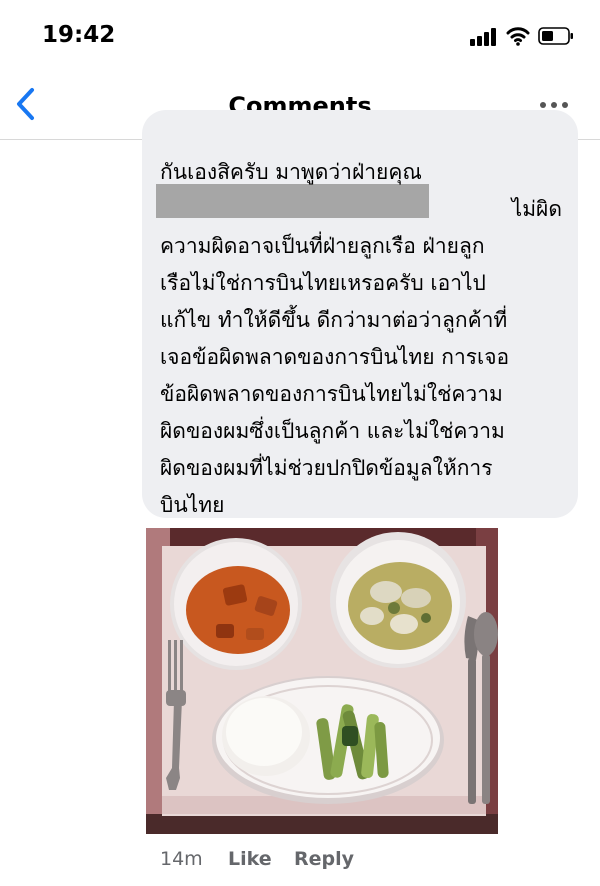  I want to click on wifi-icon, so click(518, 36).